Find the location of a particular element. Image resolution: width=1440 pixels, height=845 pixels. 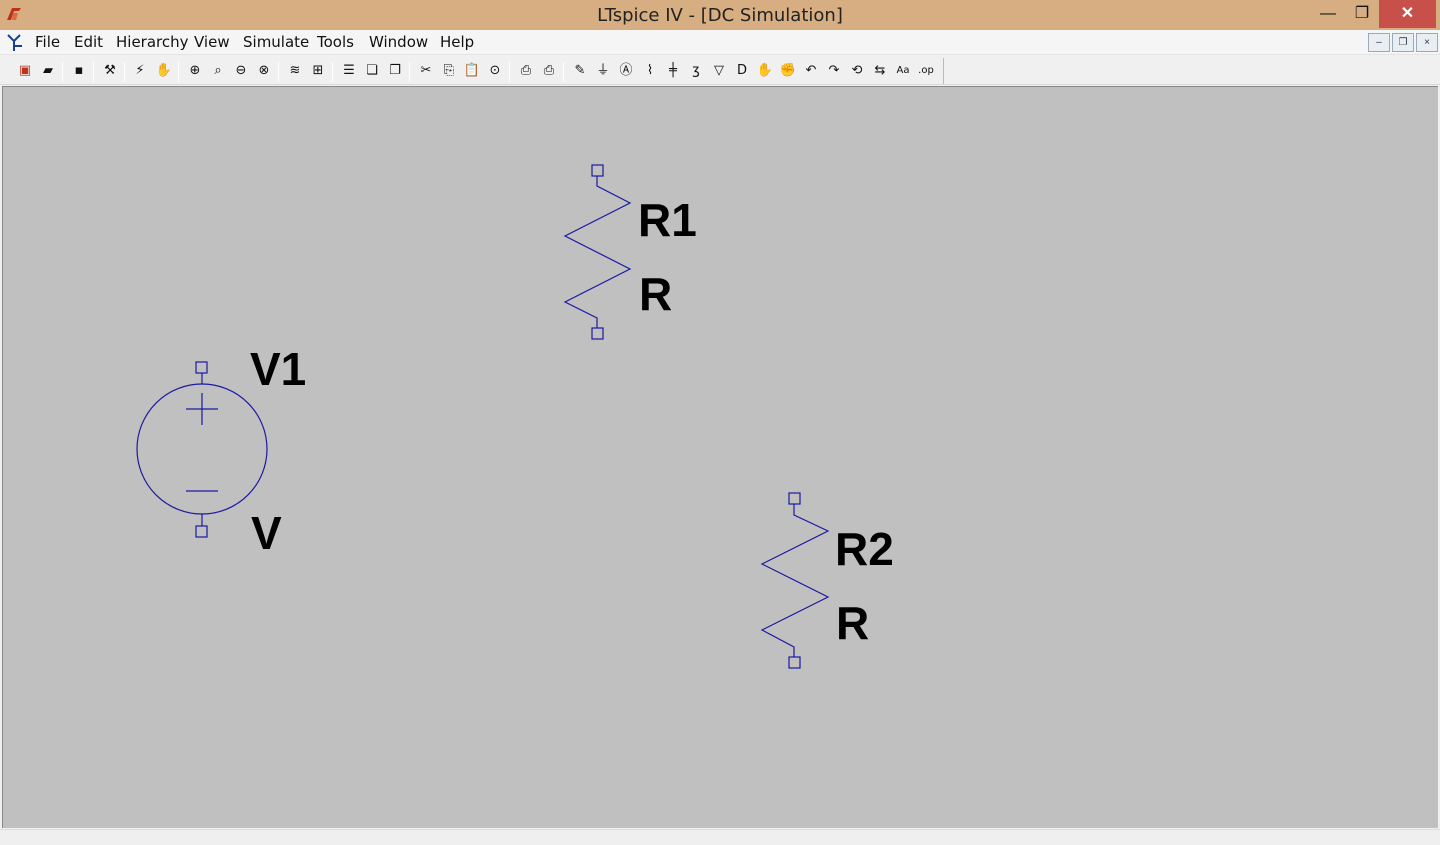

r2-zigzag is located at coordinates (795, 580).